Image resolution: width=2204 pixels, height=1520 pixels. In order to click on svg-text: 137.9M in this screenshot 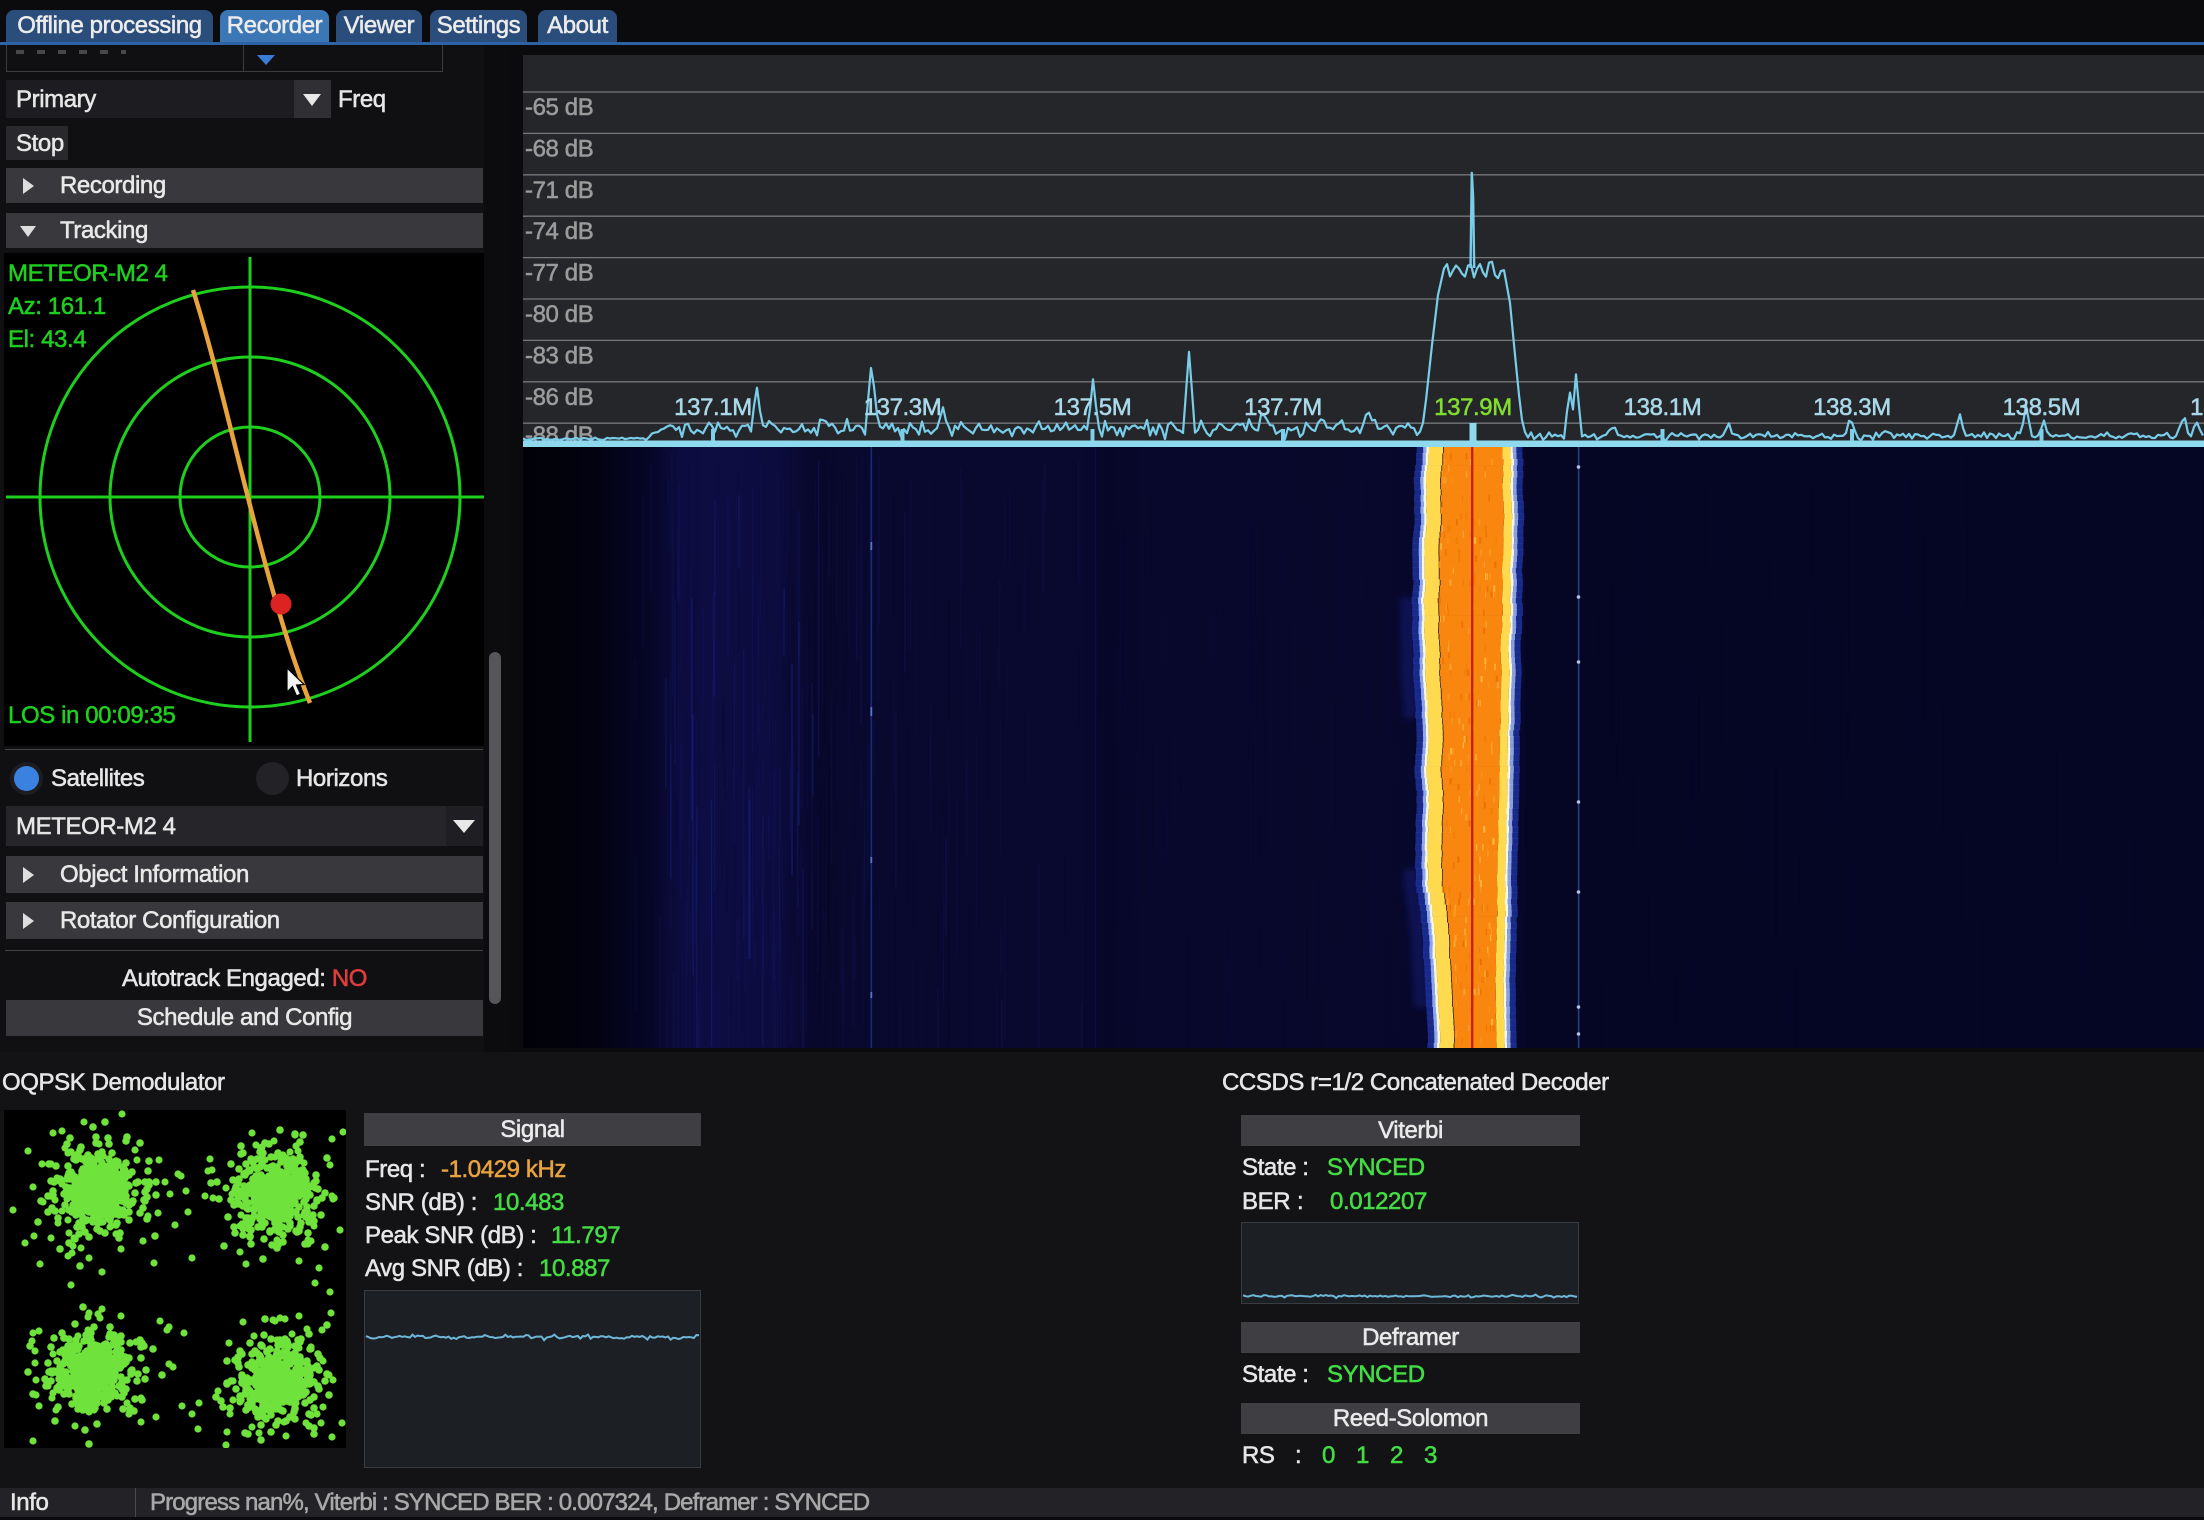, I will do `click(1473, 407)`.